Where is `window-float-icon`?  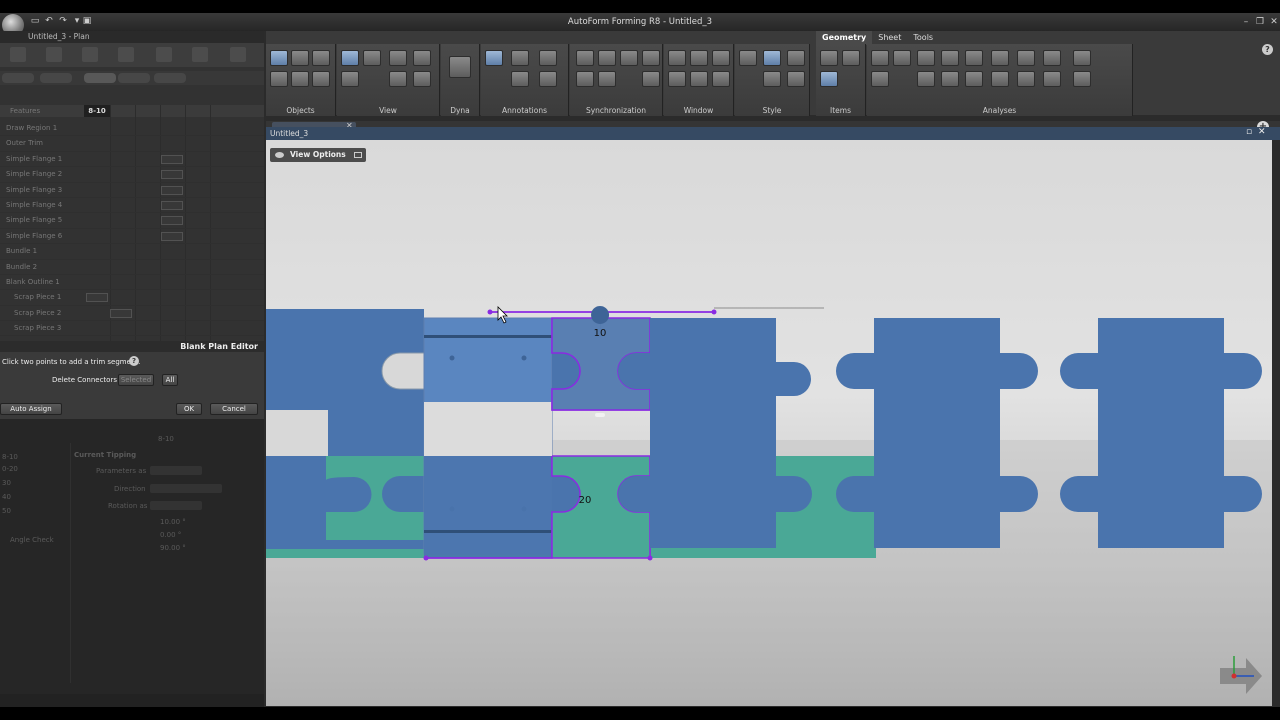 window-float-icon is located at coordinates (721, 58).